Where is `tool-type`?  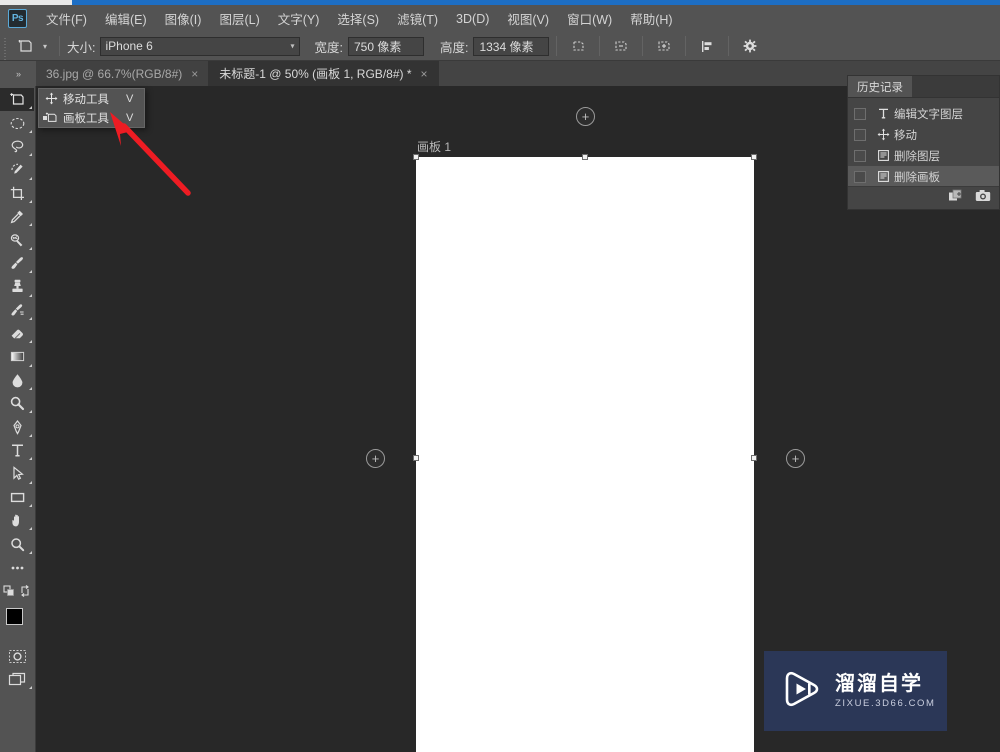
tool-type is located at coordinates (17, 450).